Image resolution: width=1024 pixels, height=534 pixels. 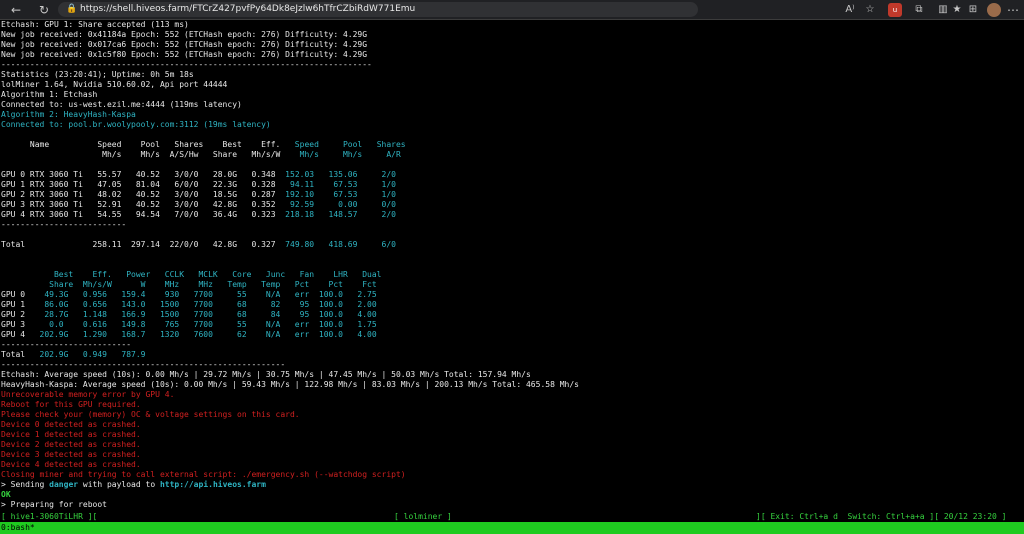 I want to click on terminal-text: OK, so click(x=6, y=494).